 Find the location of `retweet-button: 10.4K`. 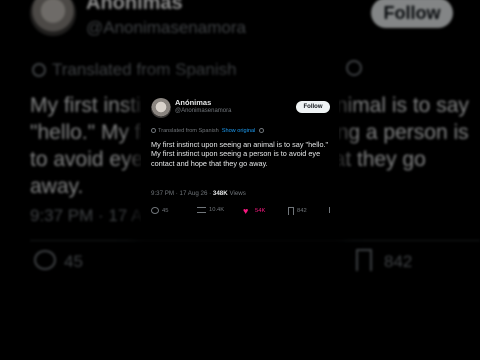

retweet-button: 10.4K is located at coordinates (210, 210).